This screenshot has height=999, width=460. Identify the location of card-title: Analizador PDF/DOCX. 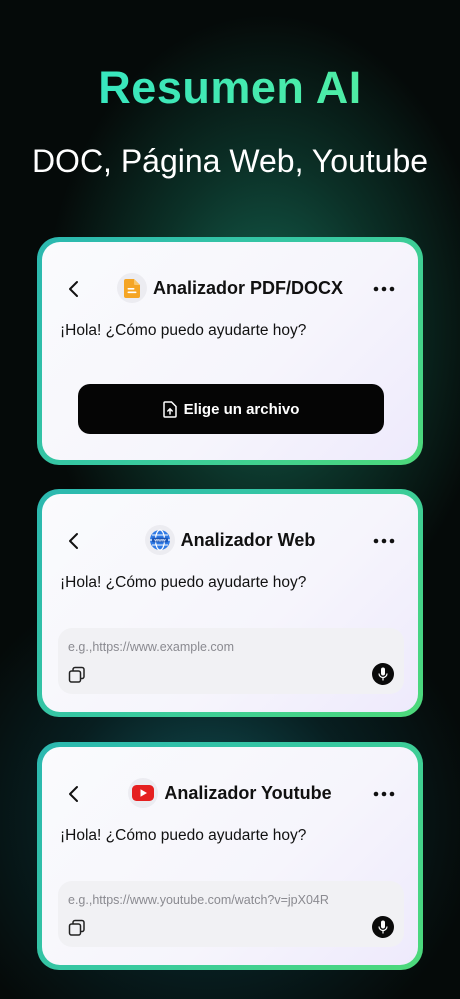
(248, 287).